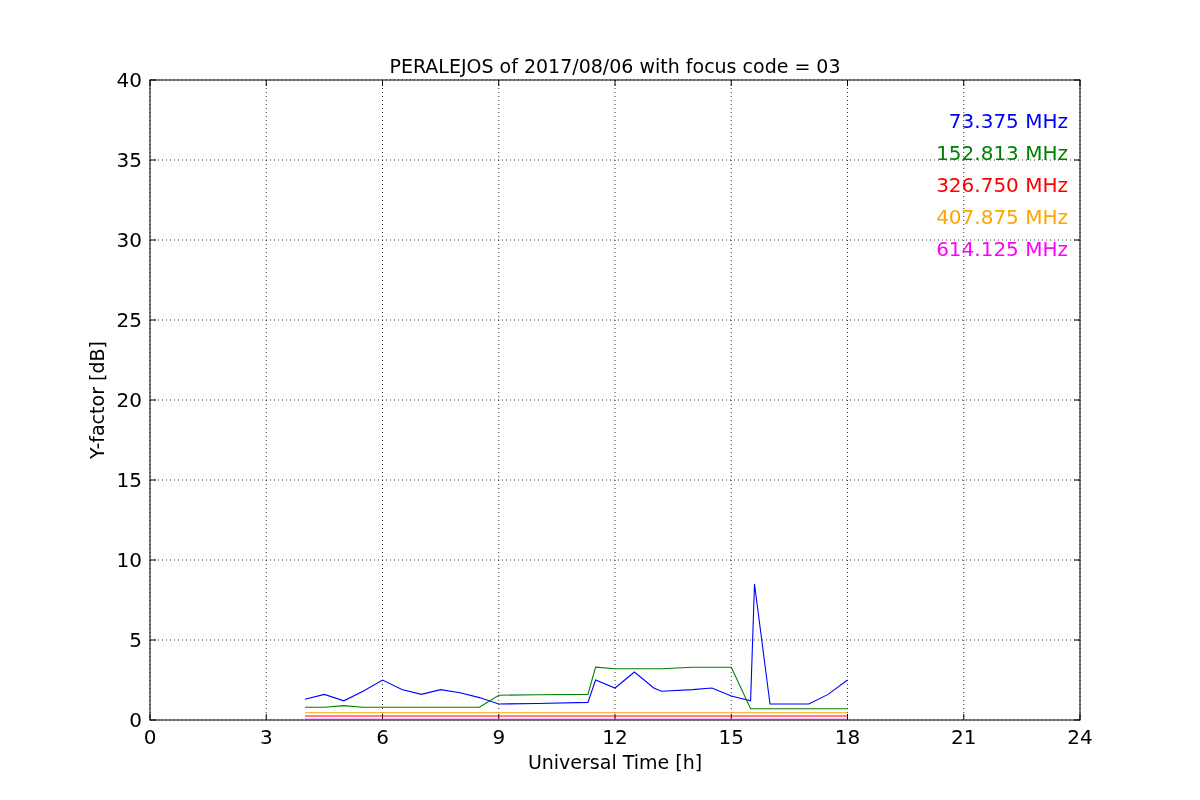 The width and height of the screenshot is (1200, 800). Describe the element at coordinates (129, 320) in the screenshot. I see `tick-label: 25` at that location.